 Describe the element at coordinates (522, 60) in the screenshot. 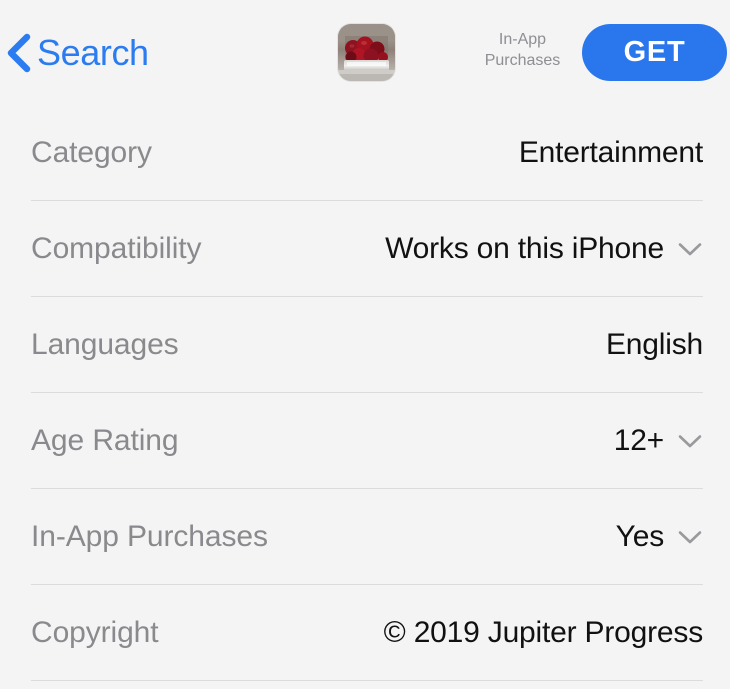

I see `iap-note-line-2: Purchases` at that location.